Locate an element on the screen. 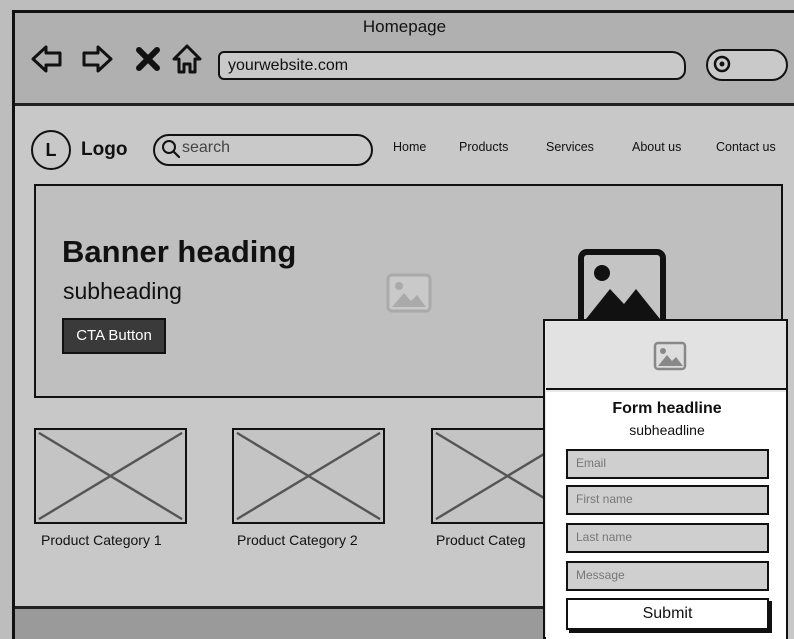 Image resolution: width=794 pixels, height=639 pixels. form-image-header is located at coordinates (666, 356).